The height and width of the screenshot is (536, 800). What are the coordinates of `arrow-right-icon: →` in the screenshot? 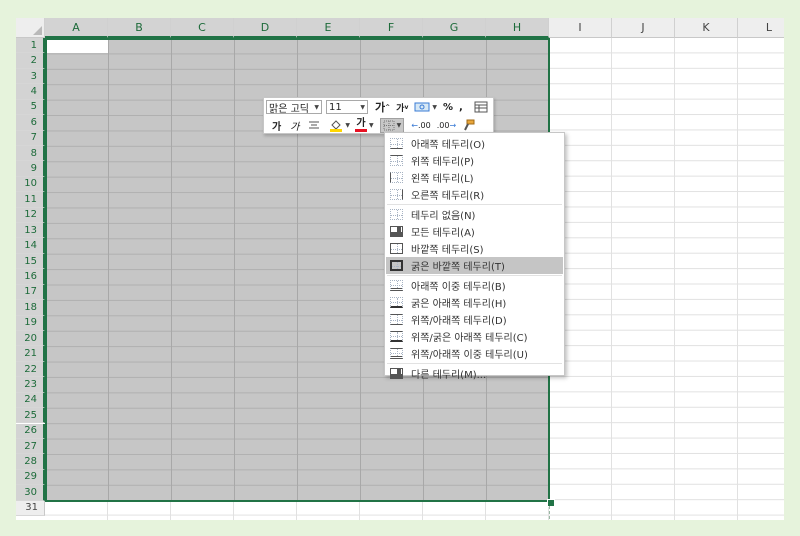 It's located at (453, 125).